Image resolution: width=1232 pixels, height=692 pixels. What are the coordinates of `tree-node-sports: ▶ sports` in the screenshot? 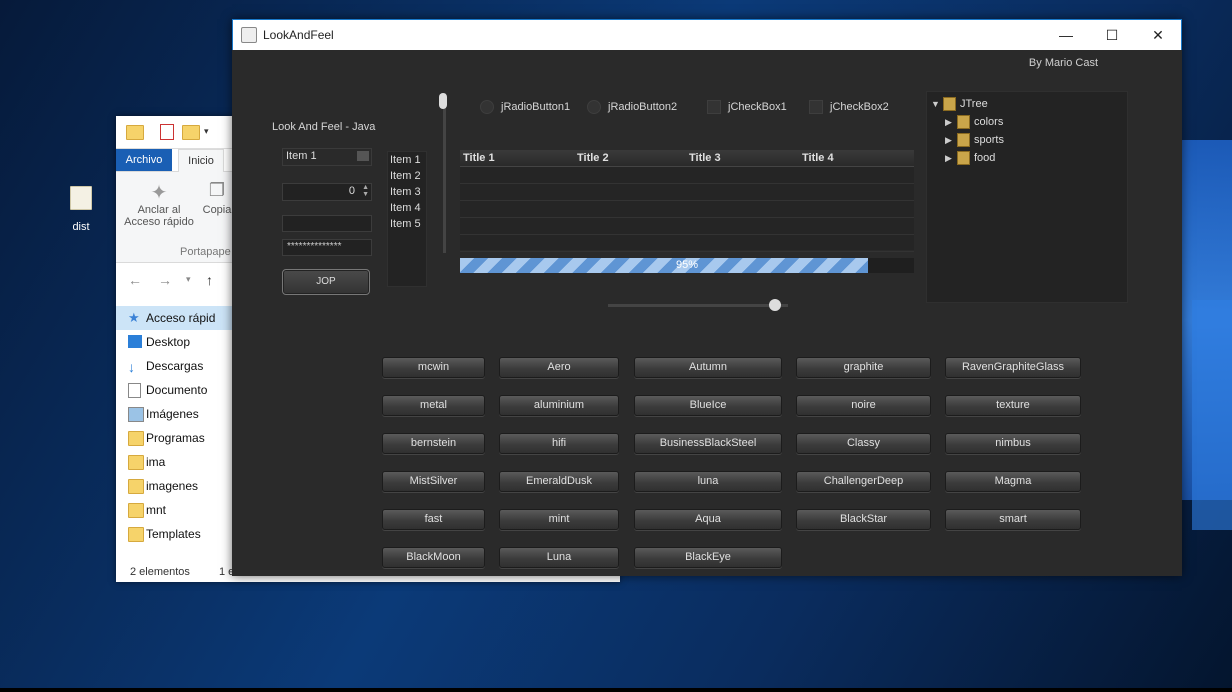 It's located at (974, 140).